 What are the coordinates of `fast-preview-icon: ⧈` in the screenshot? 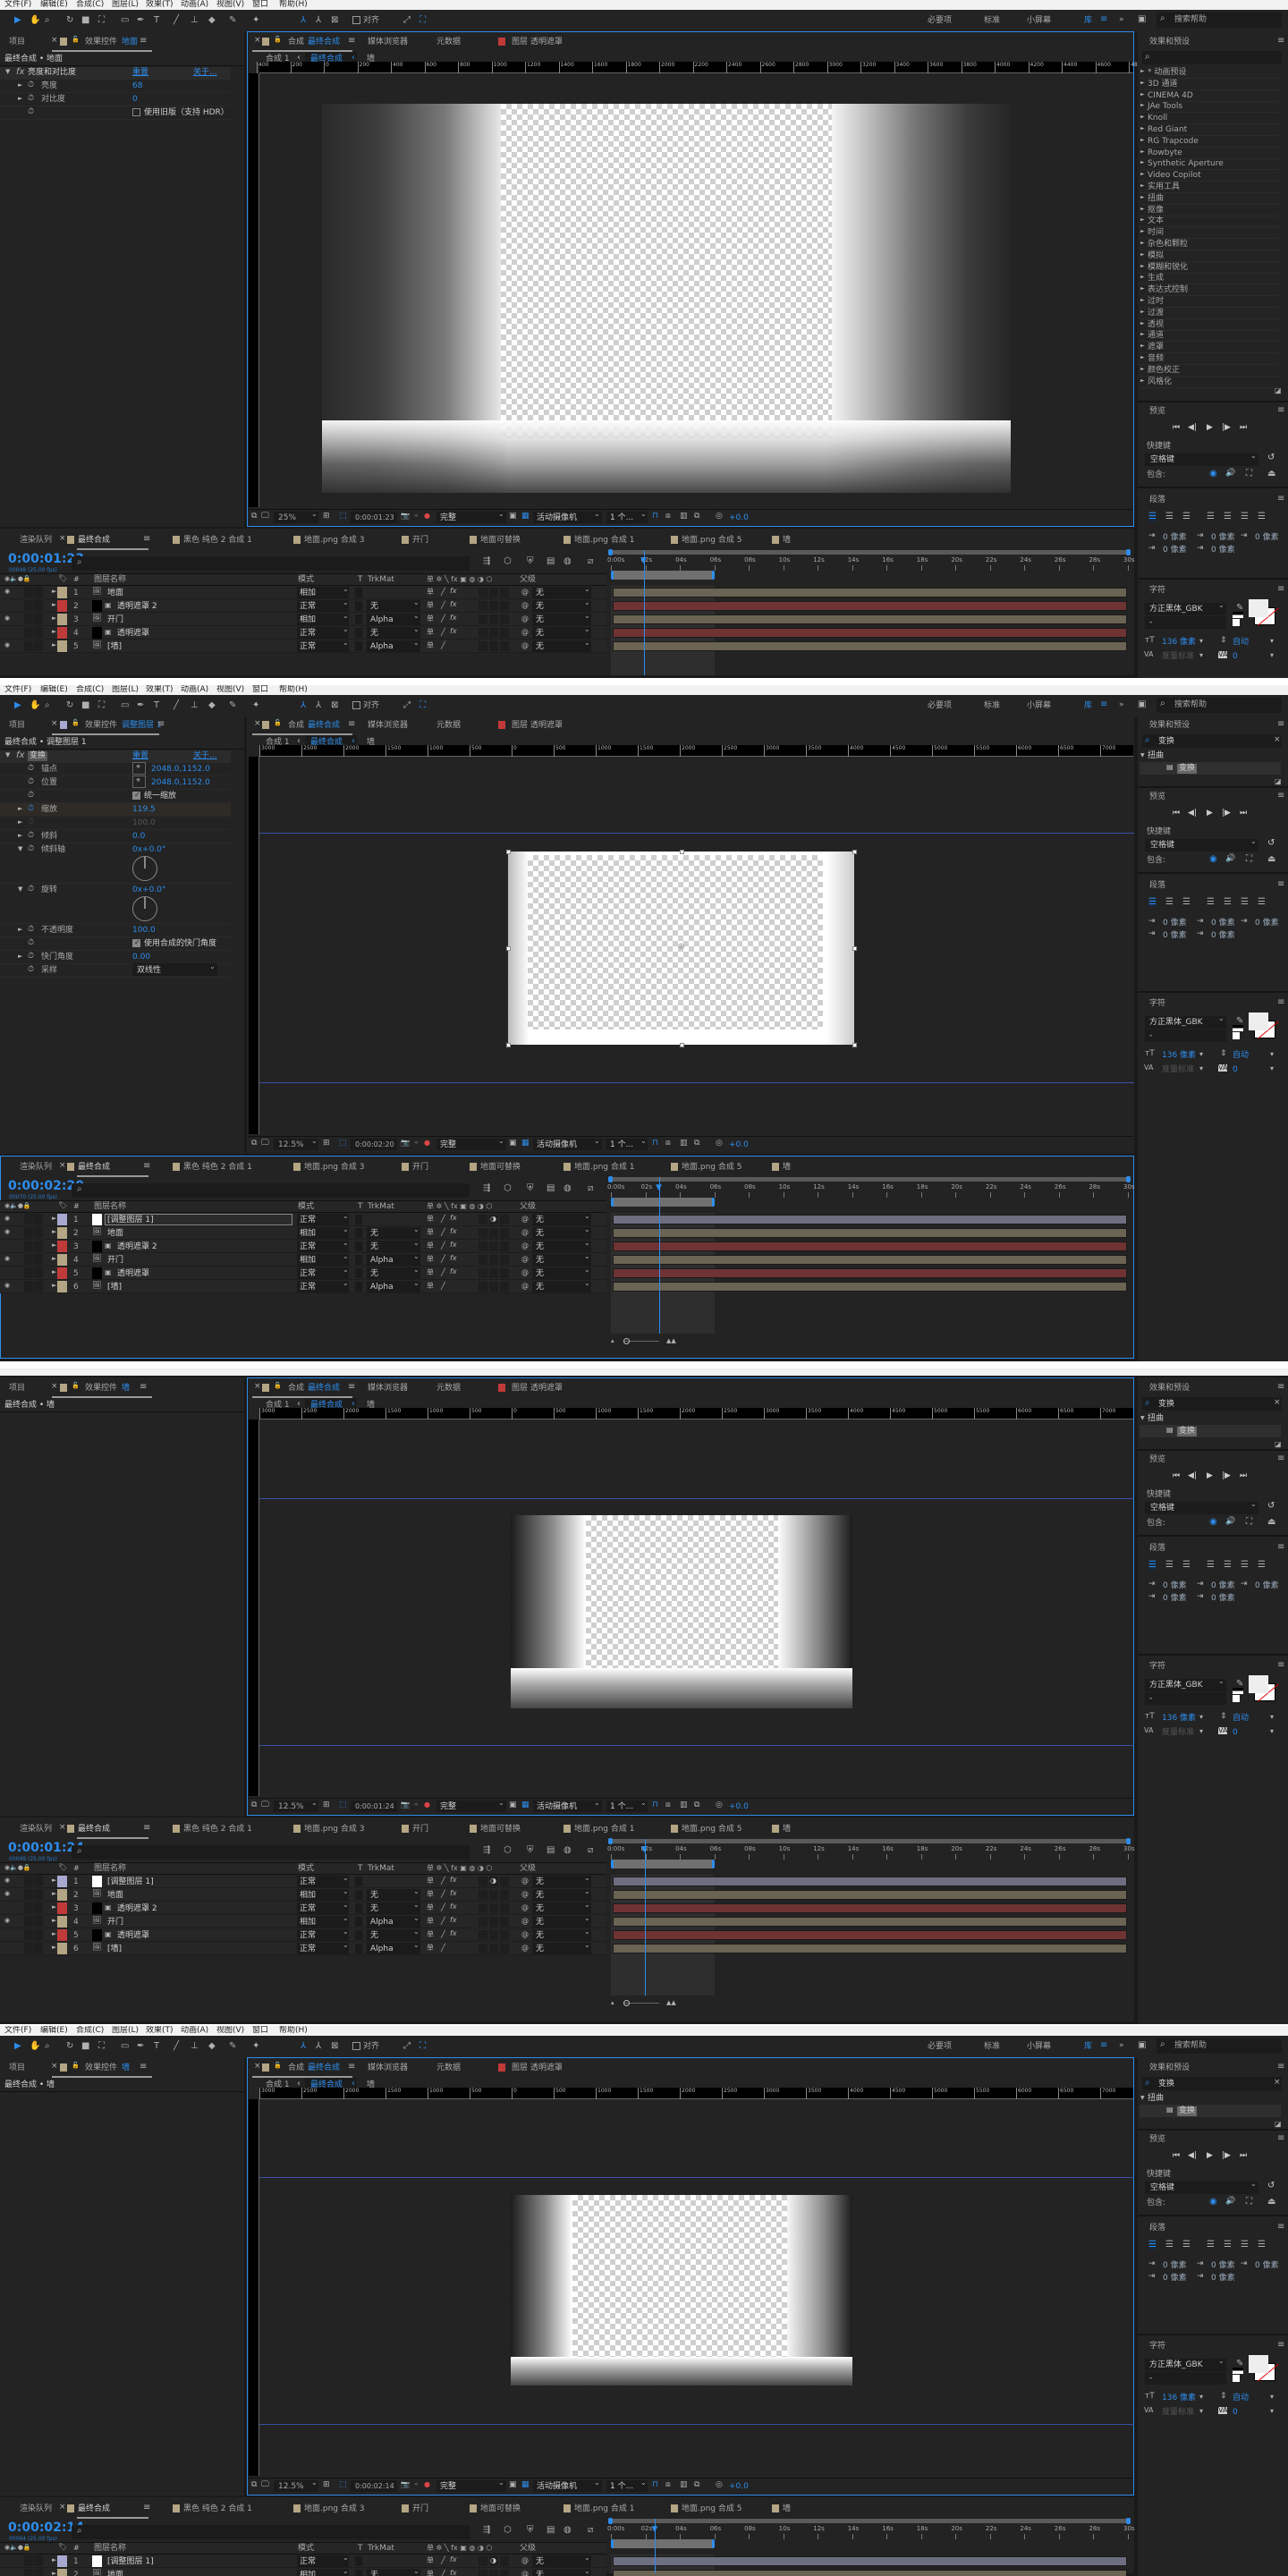 It's located at (668, 517).